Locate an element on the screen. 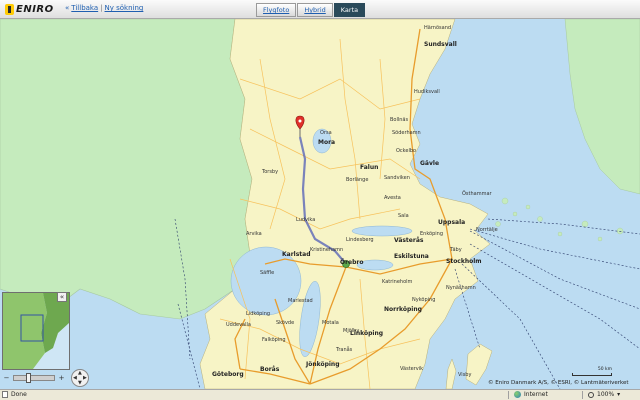 The image size is (640, 400). browser-status-bar: Done Internet 100% ▾ is located at coordinates (320, 394).